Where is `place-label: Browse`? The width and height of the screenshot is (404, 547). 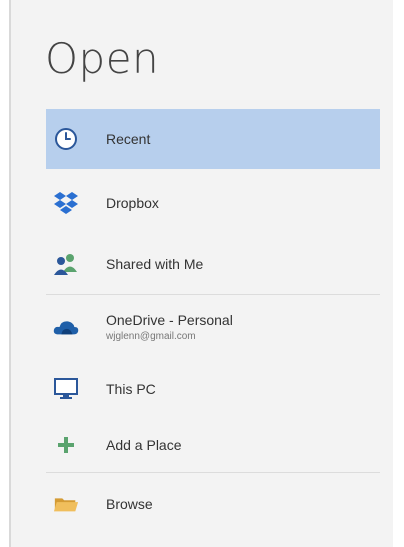 place-label: Browse is located at coordinates (129, 503).